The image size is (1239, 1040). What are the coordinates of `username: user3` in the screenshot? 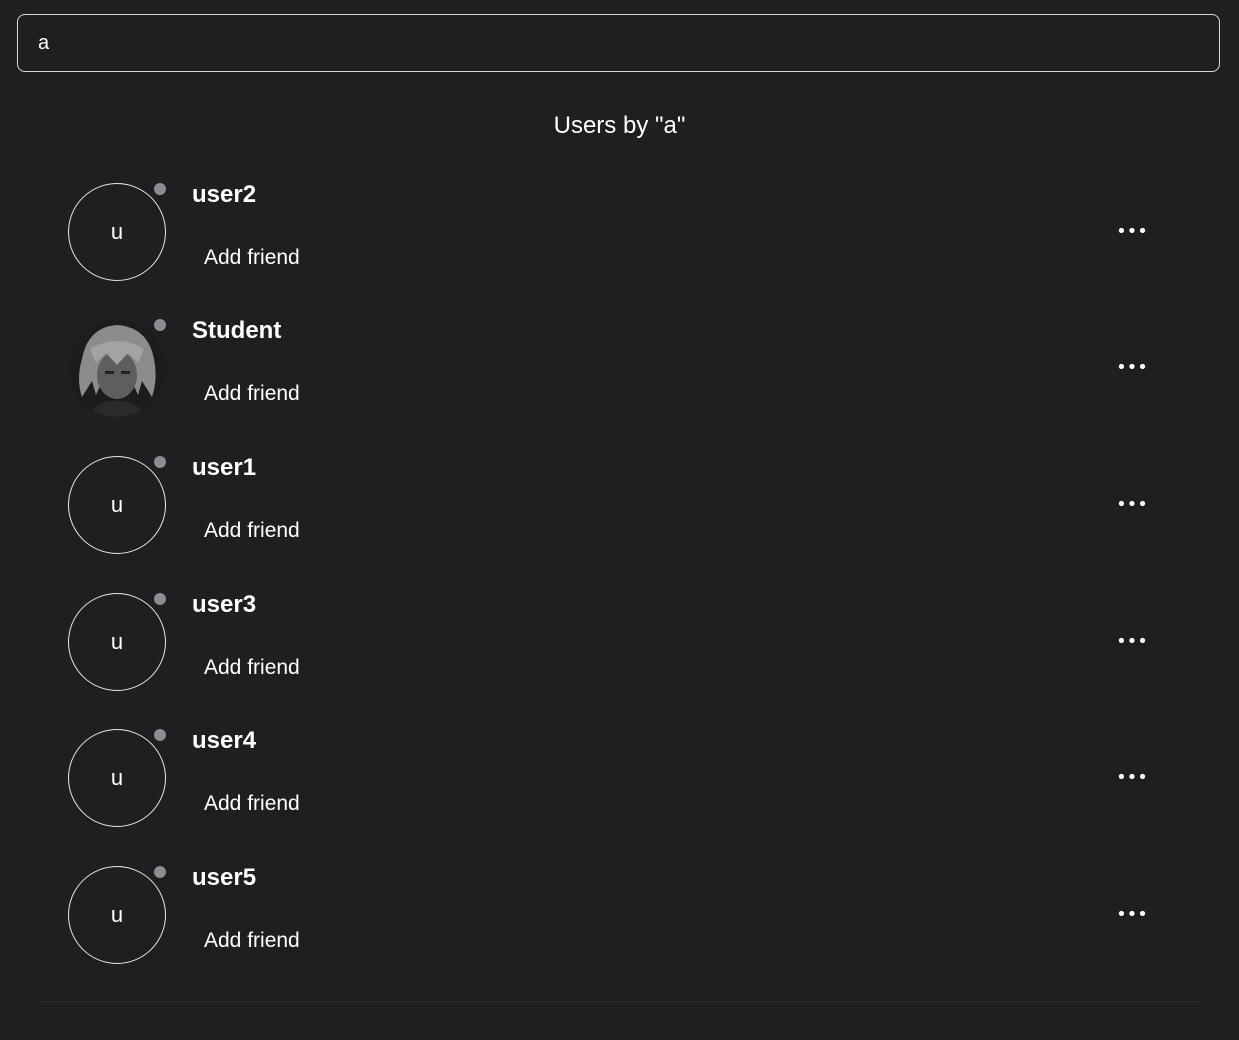 It's located at (224, 605).